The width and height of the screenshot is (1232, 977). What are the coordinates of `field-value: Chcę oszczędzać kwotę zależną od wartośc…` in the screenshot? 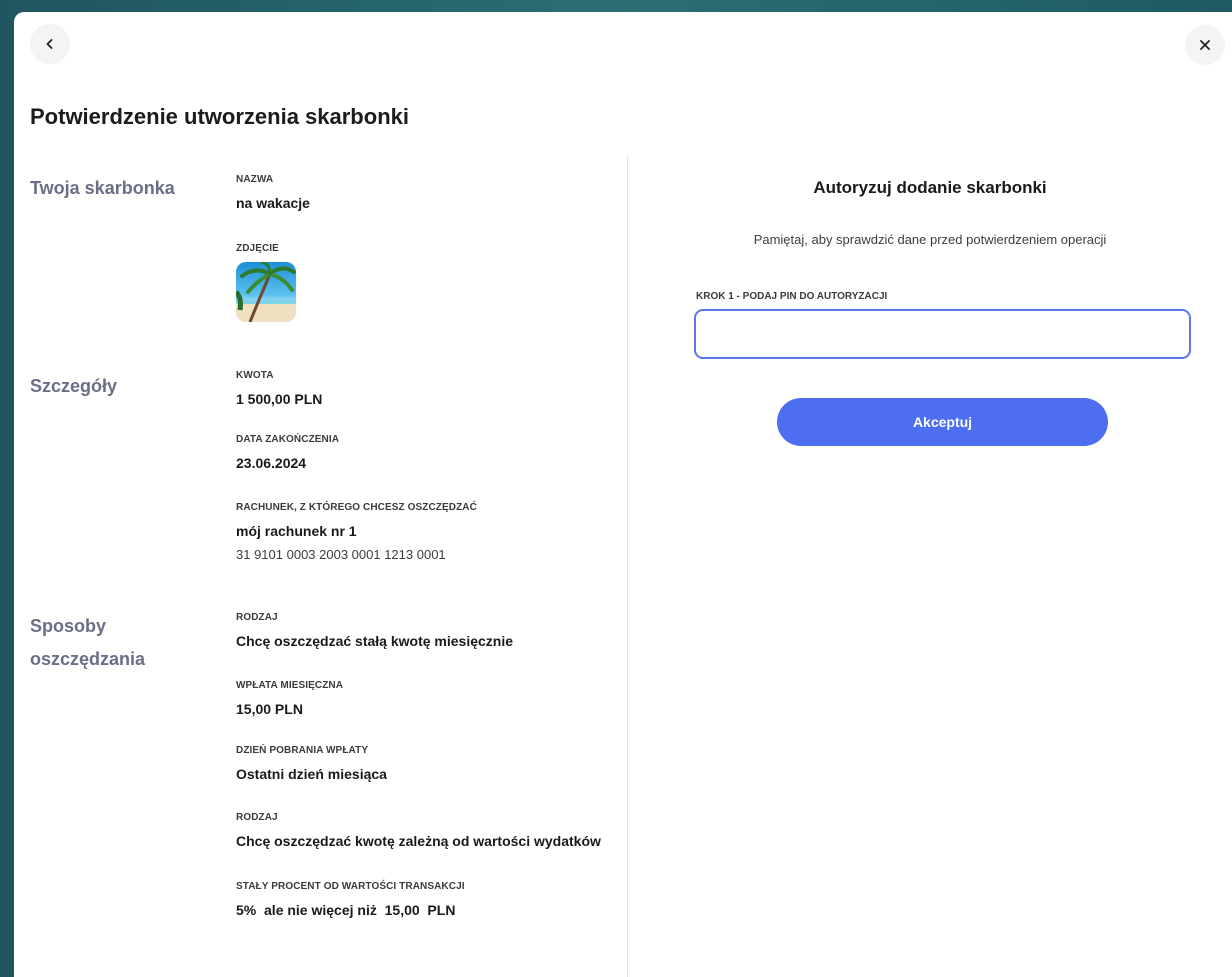 It's located at (418, 841).